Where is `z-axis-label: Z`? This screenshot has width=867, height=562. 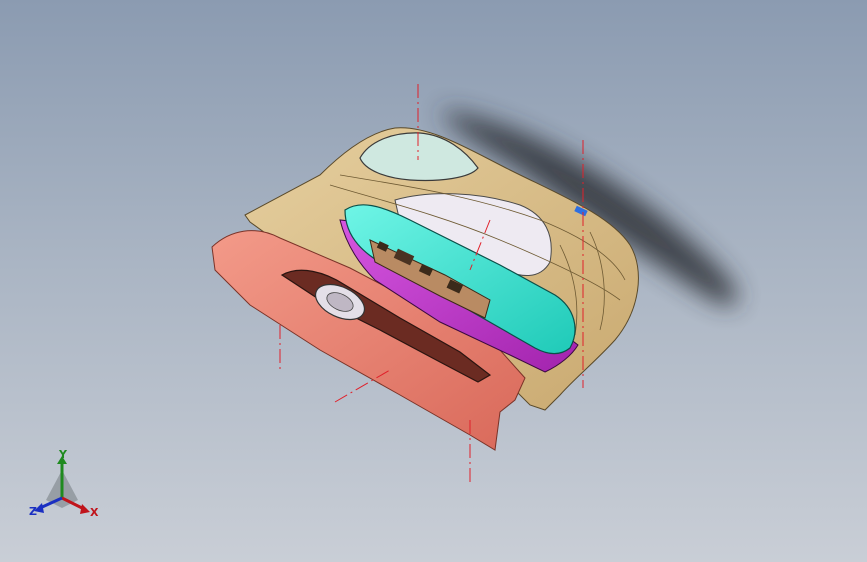 z-axis-label: Z is located at coordinates (33, 511).